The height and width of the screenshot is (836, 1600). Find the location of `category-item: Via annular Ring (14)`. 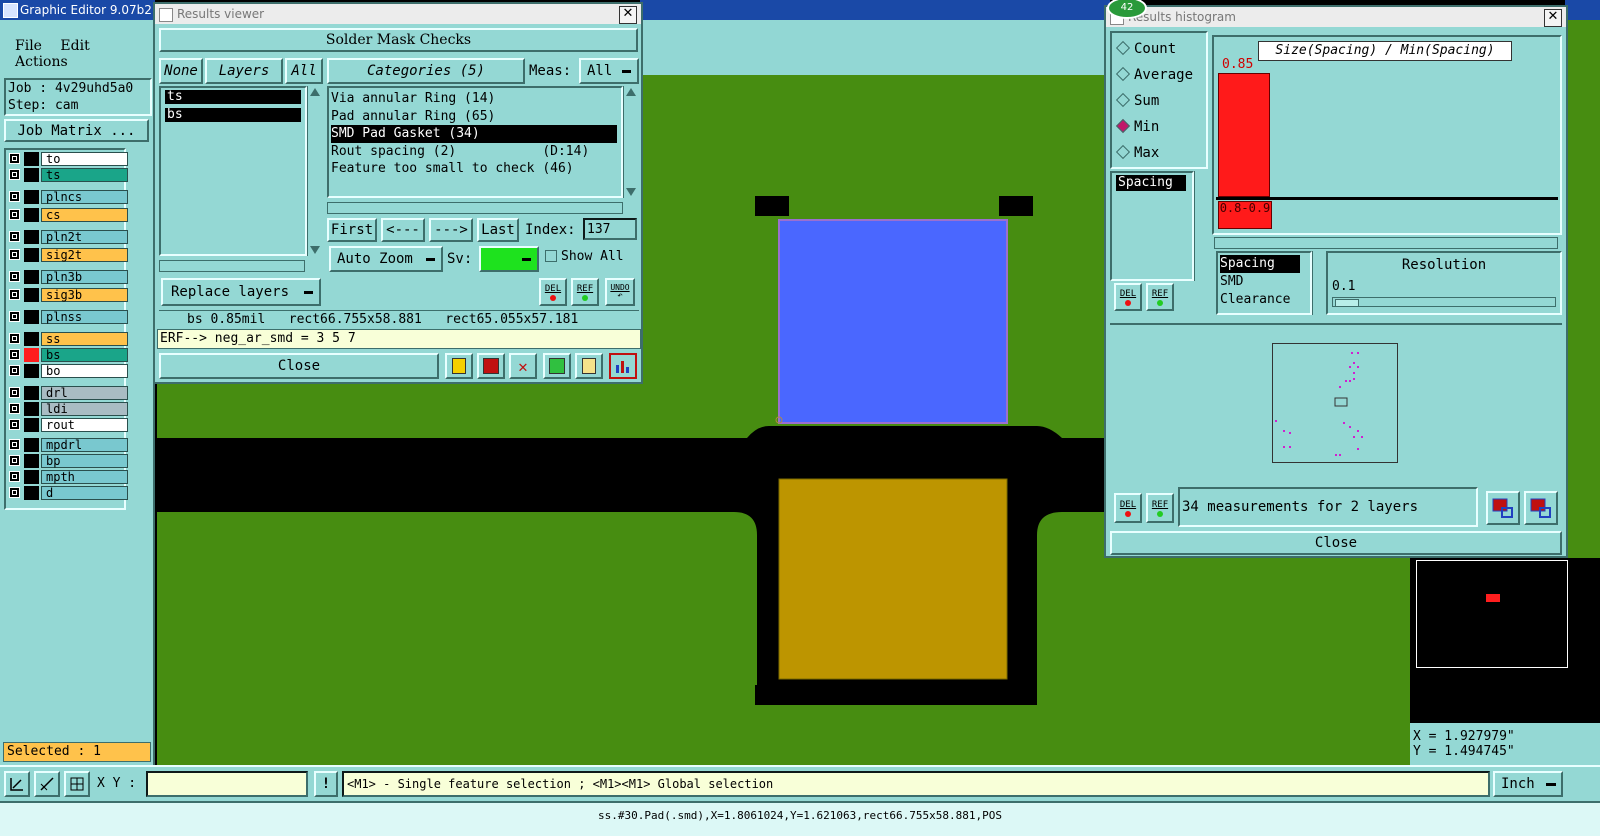

category-item: Via annular Ring (14) is located at coordinates (476, 99).